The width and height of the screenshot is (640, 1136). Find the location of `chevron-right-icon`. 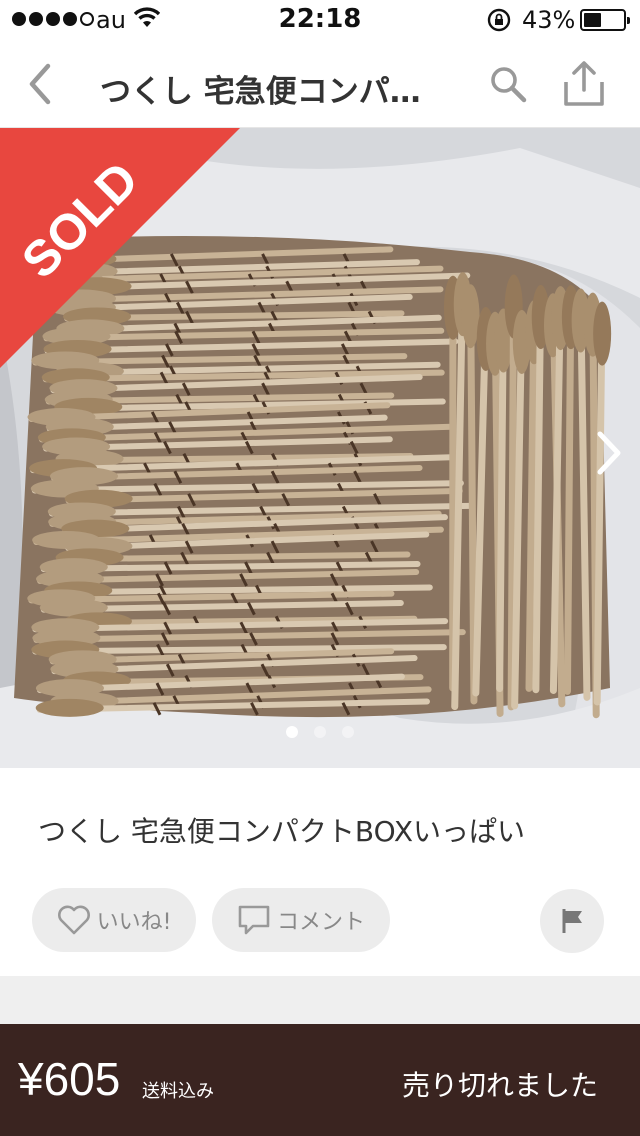

chevron-right-icon is located at coordinates (609, 453).